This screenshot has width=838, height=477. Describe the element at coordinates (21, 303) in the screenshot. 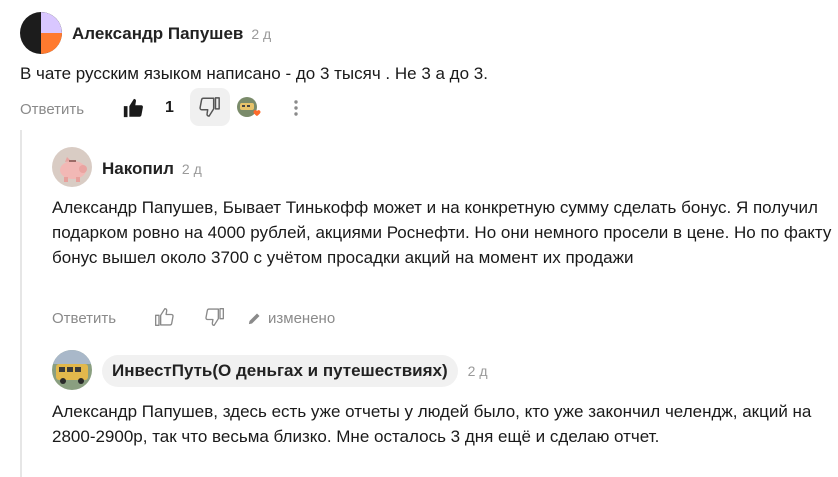

I see `thread-line` at that location.